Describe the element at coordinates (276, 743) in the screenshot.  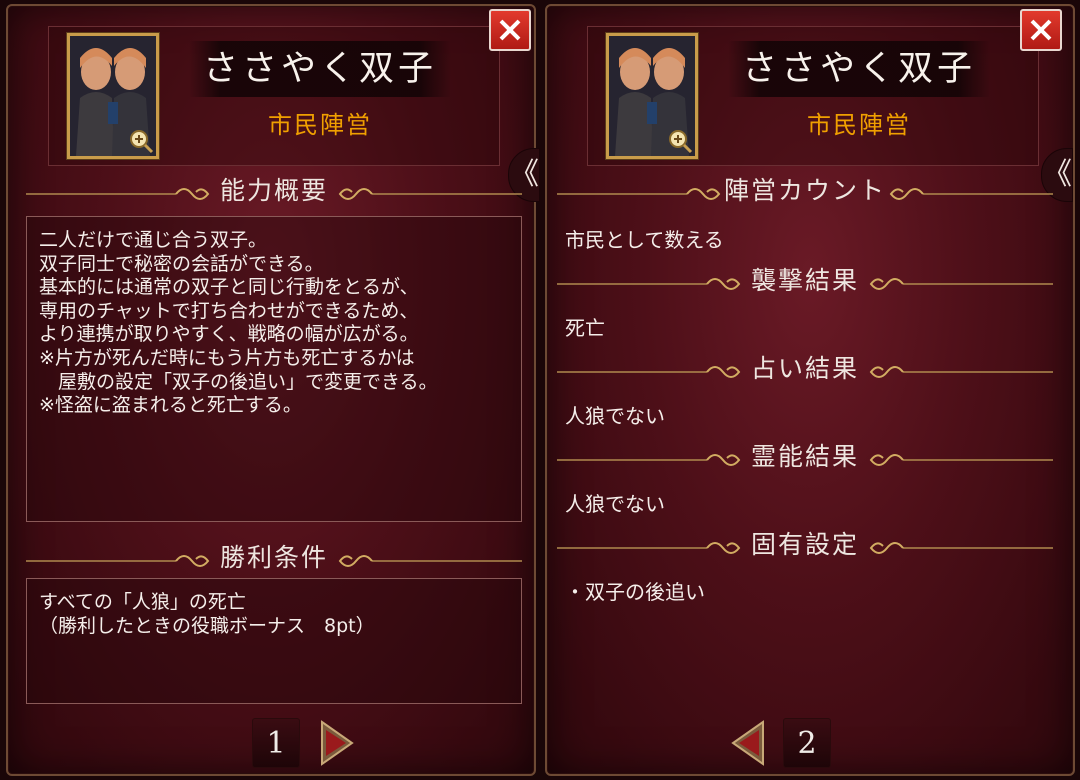
I see `page-number: 1` at that location.